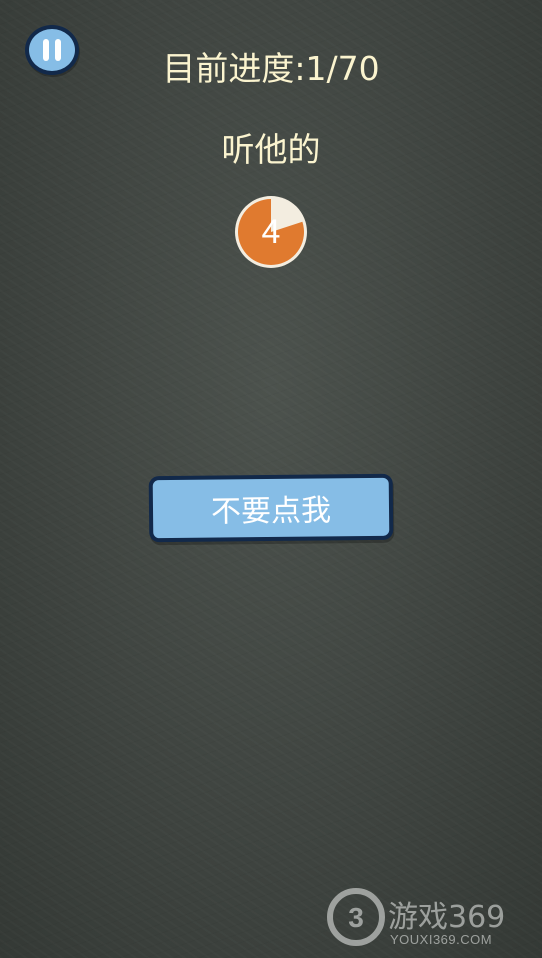  I want to click on site-watermark: 3 游戏369 YOUXI369.COM, so click(427, 921).